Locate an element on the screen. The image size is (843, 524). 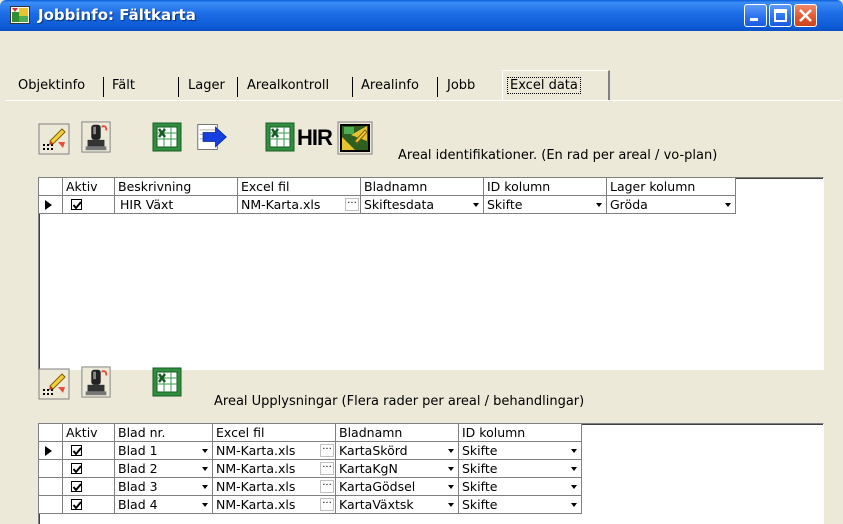
current-row-arrow-icon is located at coordinates (48, 451).